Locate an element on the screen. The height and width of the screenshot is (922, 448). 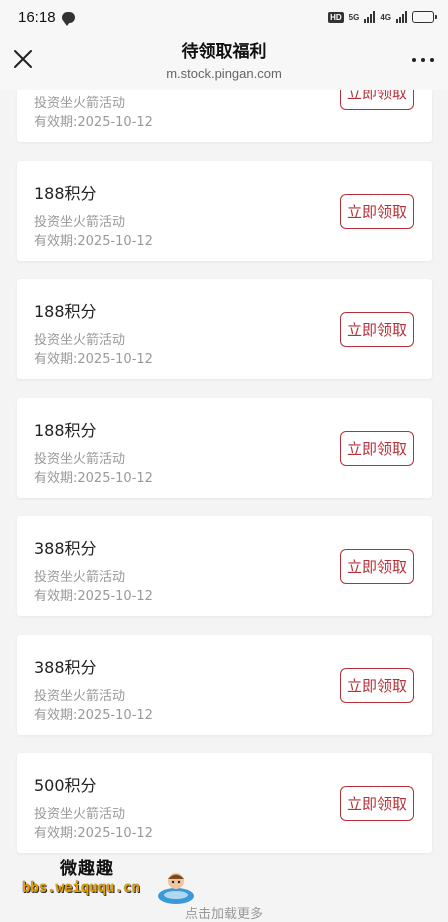
watermark-logo is located at coordinates (176, 888).